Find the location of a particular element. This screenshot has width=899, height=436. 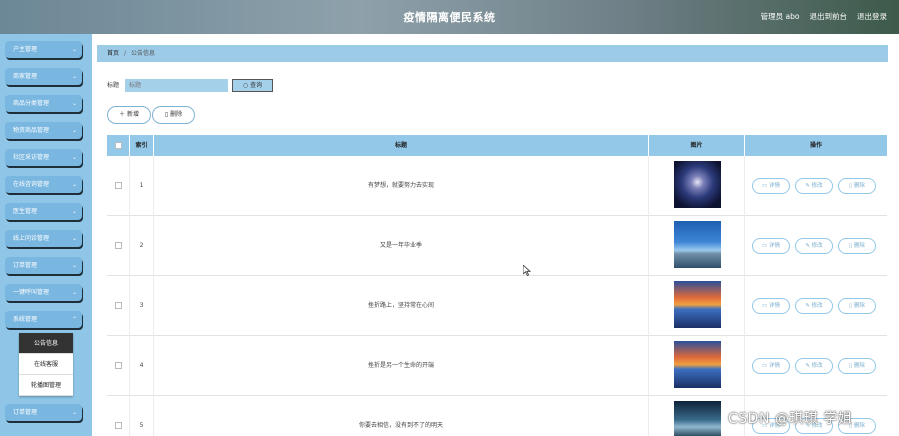

column-header-image: 图片 is located at coordinates (697, 145).